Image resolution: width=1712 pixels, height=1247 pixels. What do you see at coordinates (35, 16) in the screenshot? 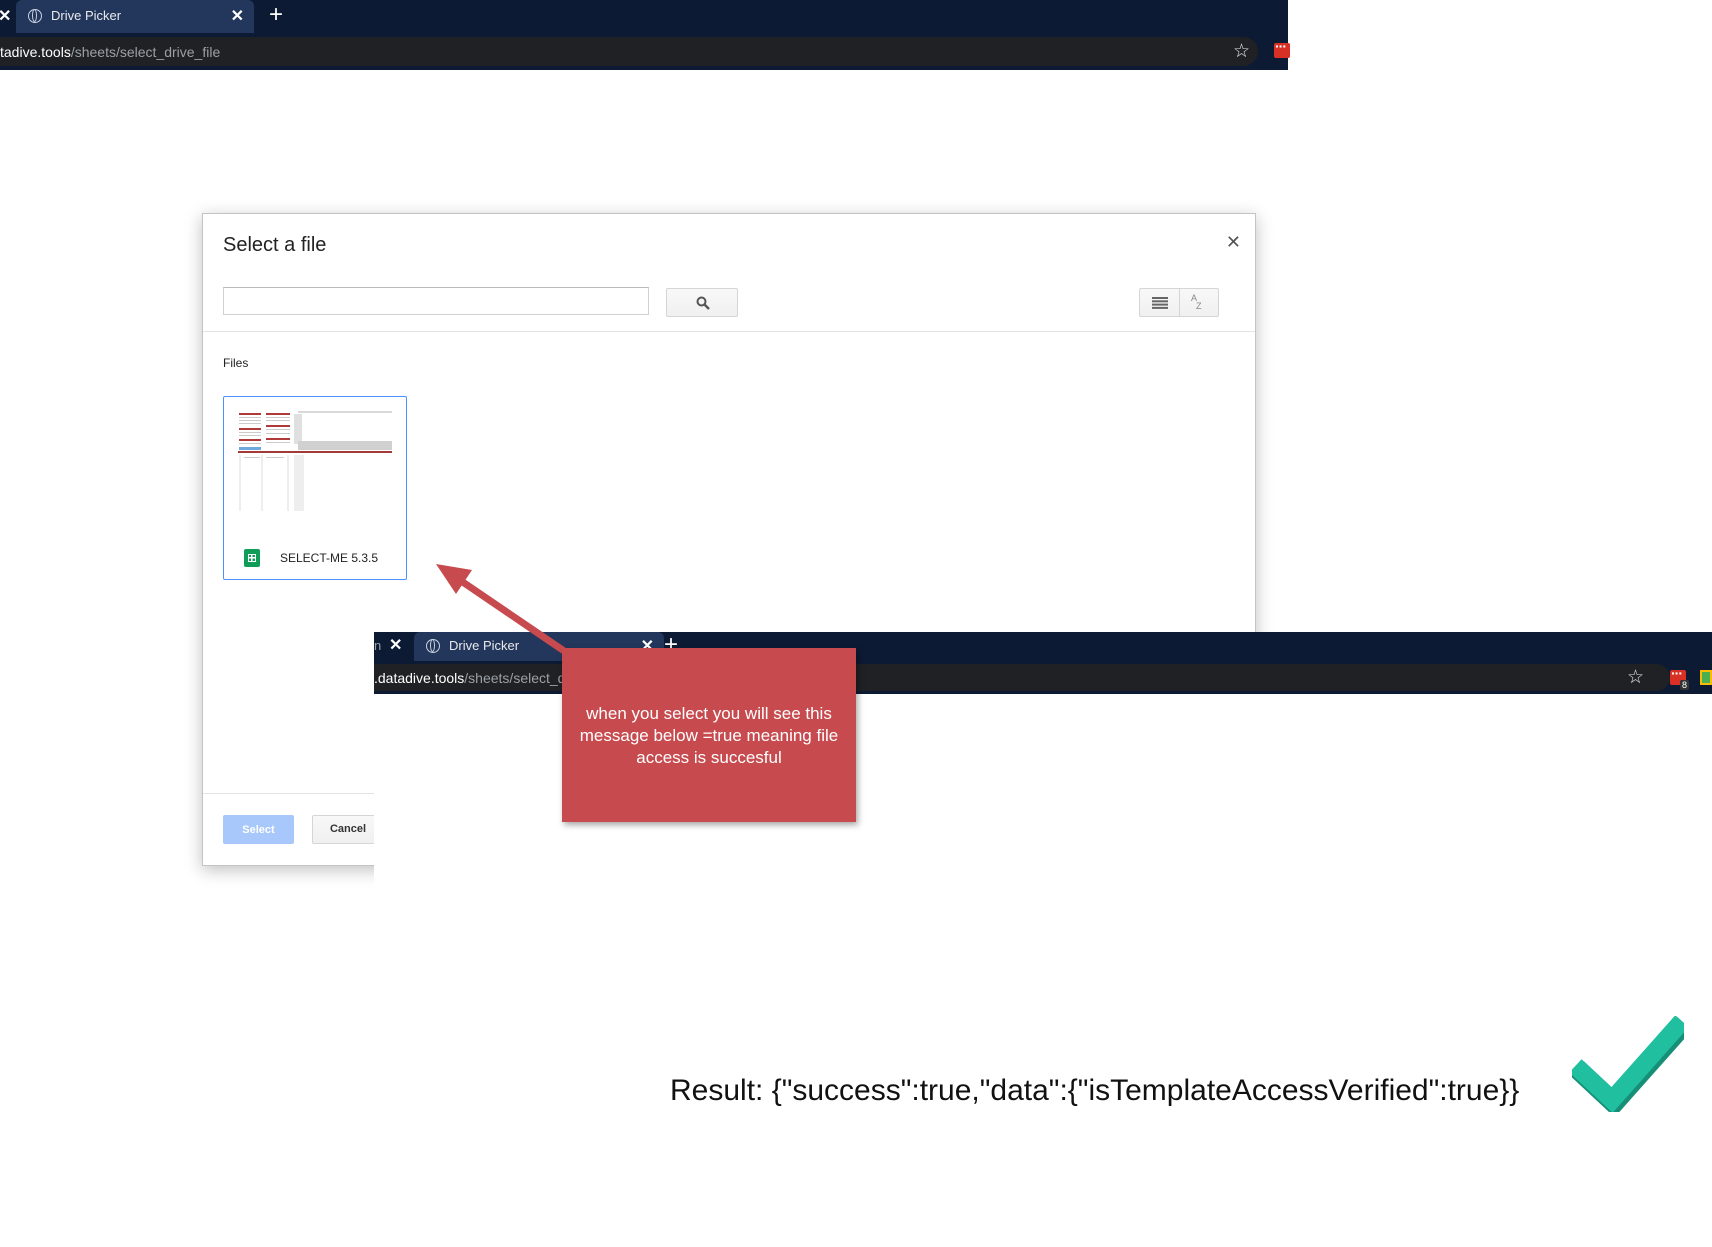
I see `globe-icon` at bounding box center [35, 16].